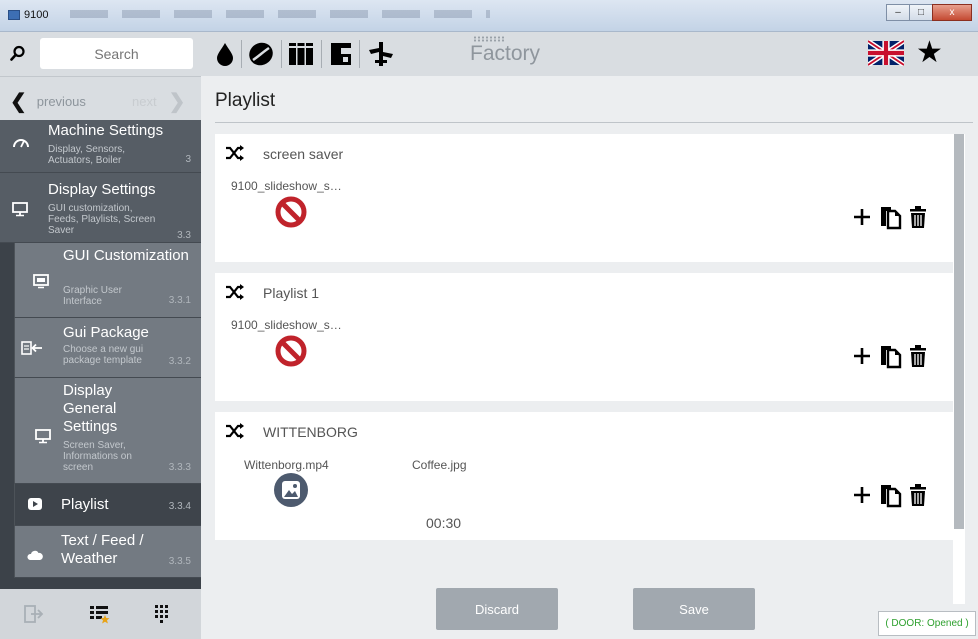  Describe the element at coordinates (959, 331) in the screenshot. I see `scrollbar-thumb` at that location.